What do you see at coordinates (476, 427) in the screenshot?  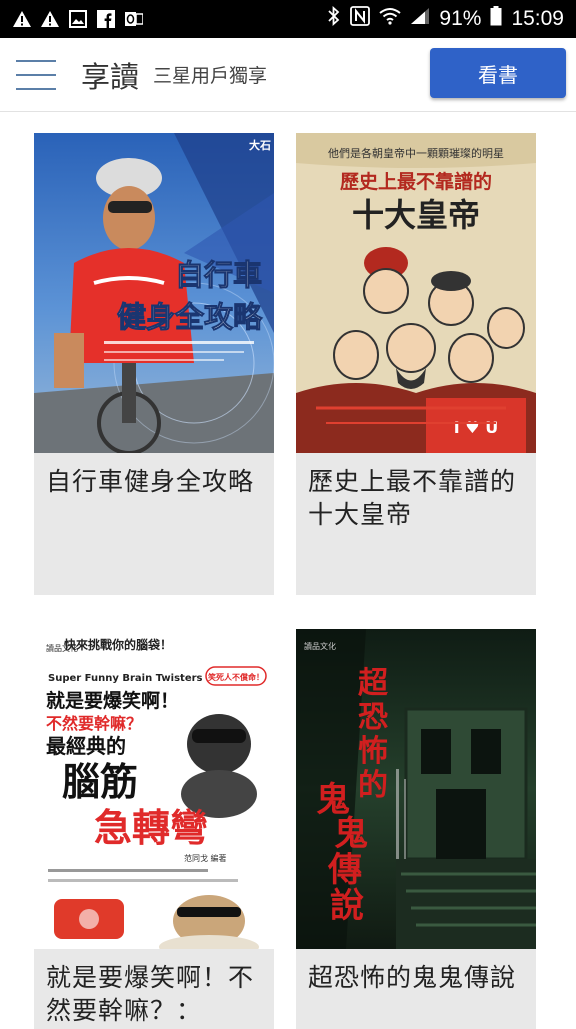 I see `cover-badge: I ♥ U` at bounding box center [476, 427].